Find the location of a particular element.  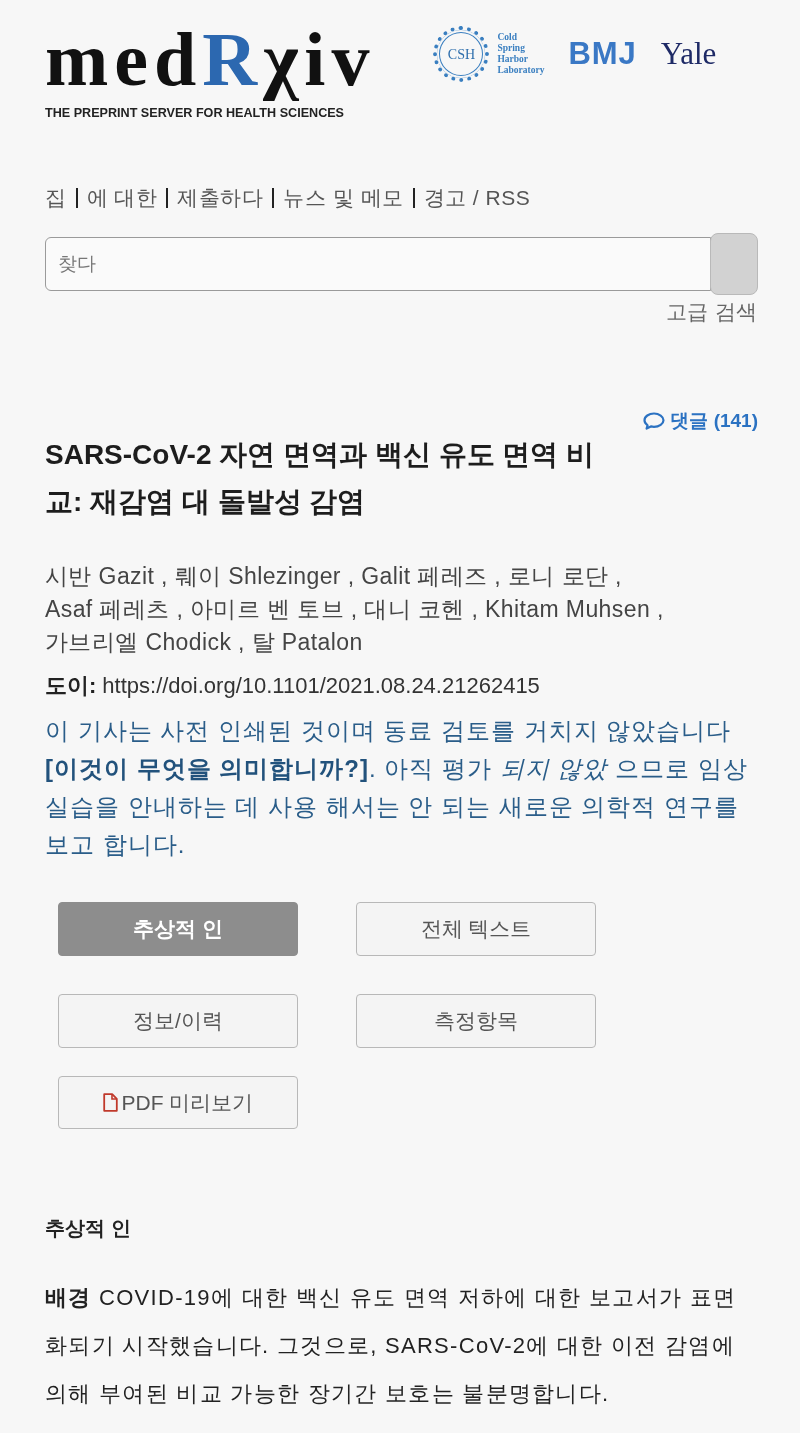

file-icon is located at coordinates (110, 1103).